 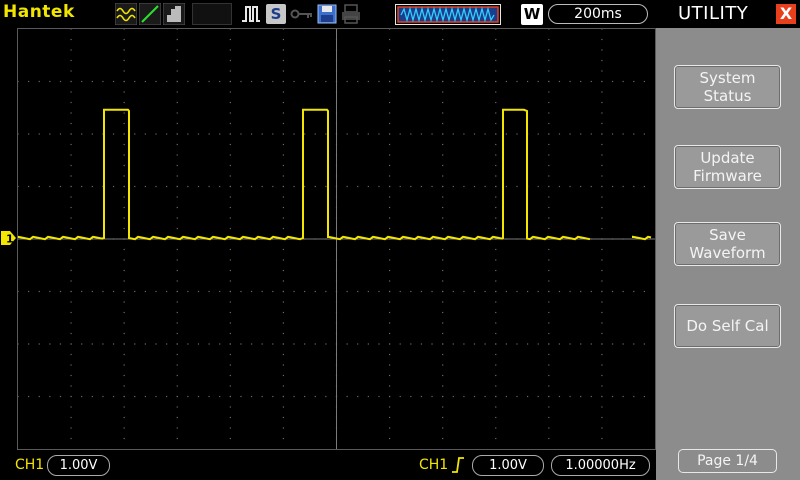 What do you see at coordinates (126, 14) in the screenshot?
I see `channel-waveform-icon` at bounding box center [126, 14].